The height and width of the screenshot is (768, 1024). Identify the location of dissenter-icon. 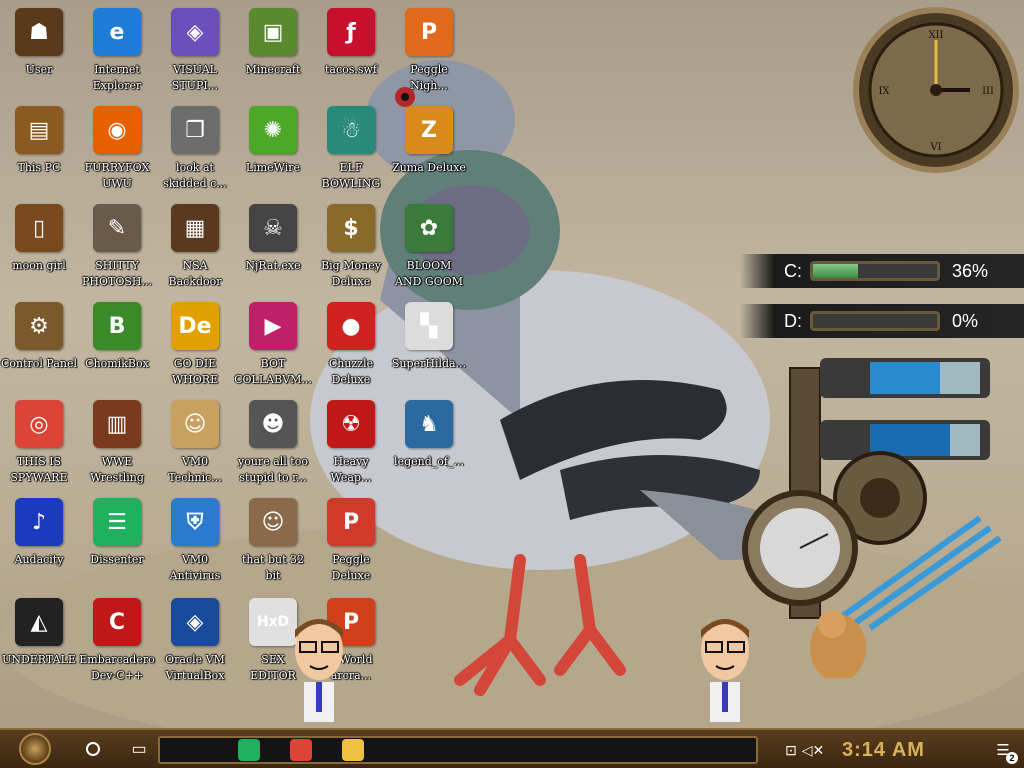
(249, 750).